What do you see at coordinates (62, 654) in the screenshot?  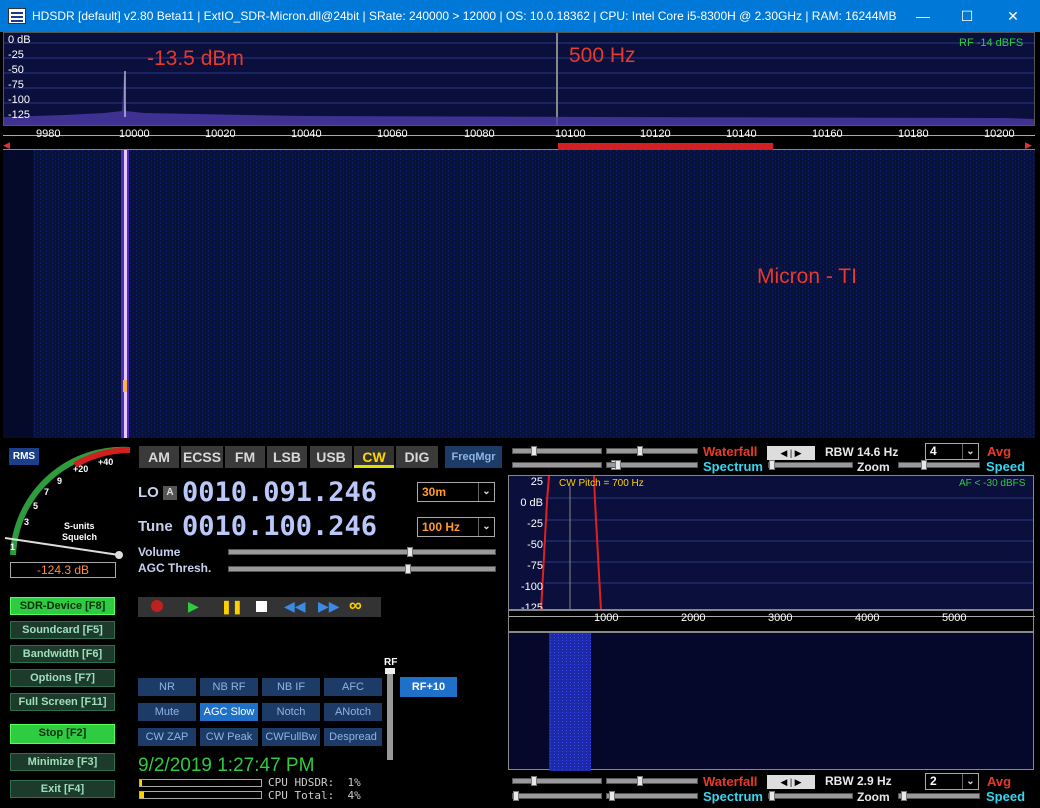 I see `bandwidth-button: Bandwidth [F6]` at bounding box center [62, 654].